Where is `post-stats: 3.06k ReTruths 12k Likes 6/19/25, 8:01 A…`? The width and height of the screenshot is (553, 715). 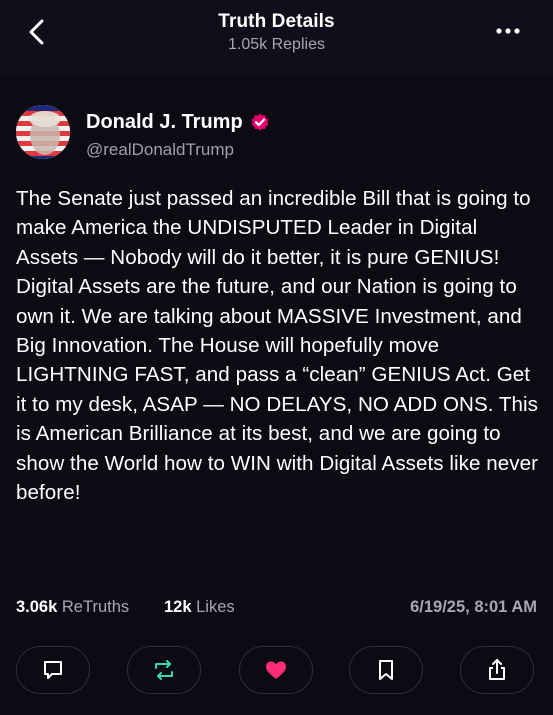
post-stats: 3.06k ReTruths 12k Likes 6/19/25, 8:01 A… is located at coordinates (276, 609).